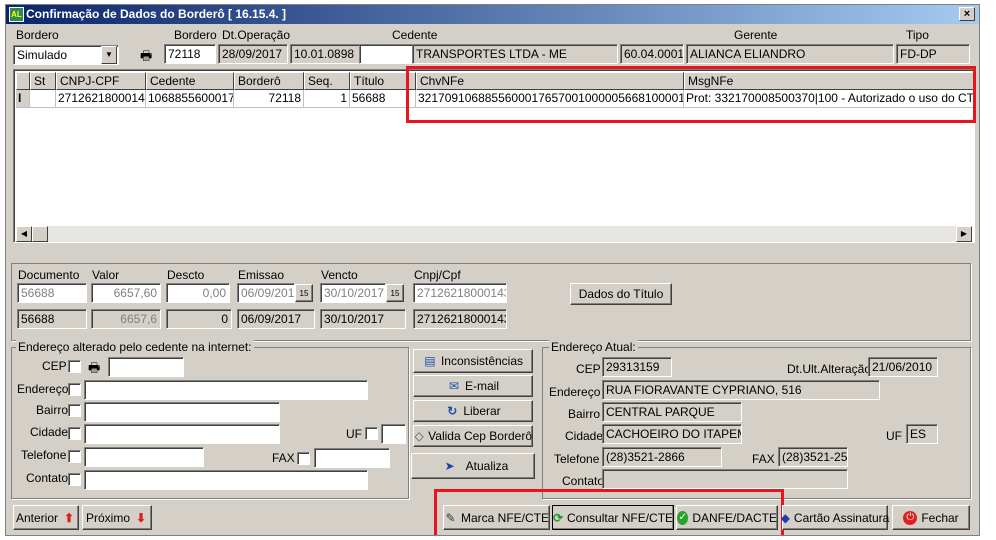 The image size is (996, 540). I want to click on scroll-thumb, so click(40, 234).